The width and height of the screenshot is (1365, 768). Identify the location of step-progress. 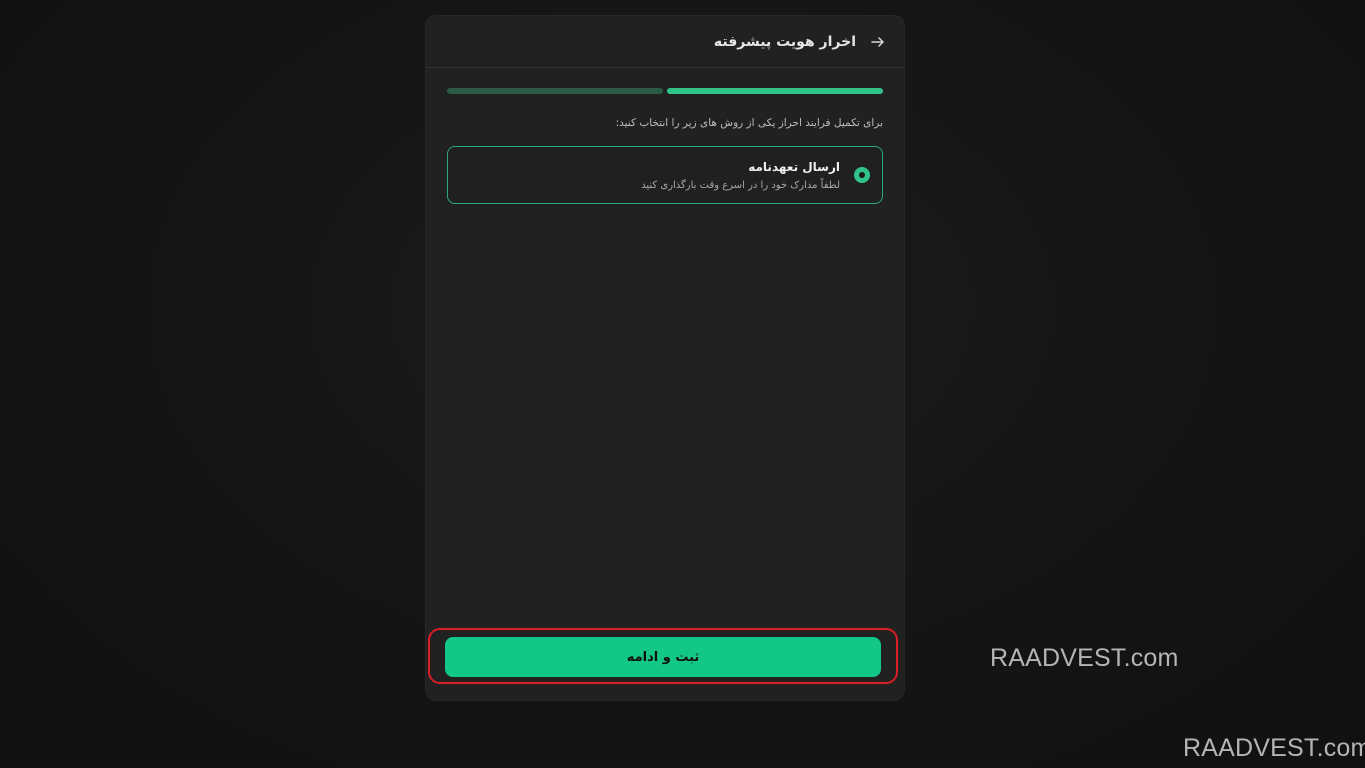
(665, 91).